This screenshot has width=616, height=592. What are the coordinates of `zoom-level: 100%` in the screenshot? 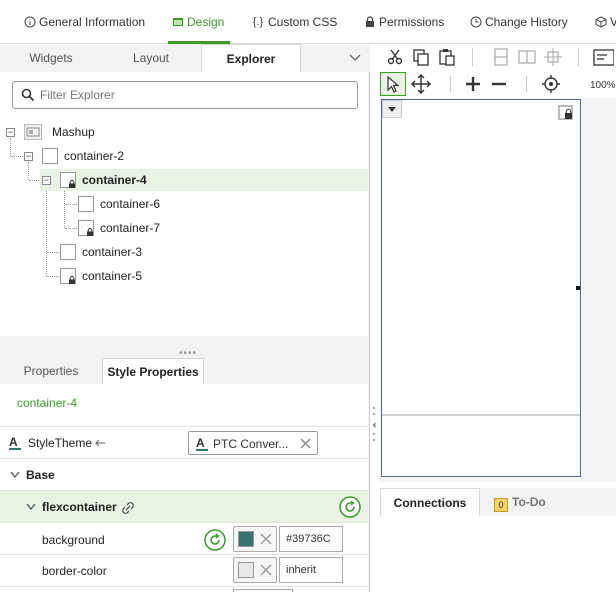 It's located at (603, 85).